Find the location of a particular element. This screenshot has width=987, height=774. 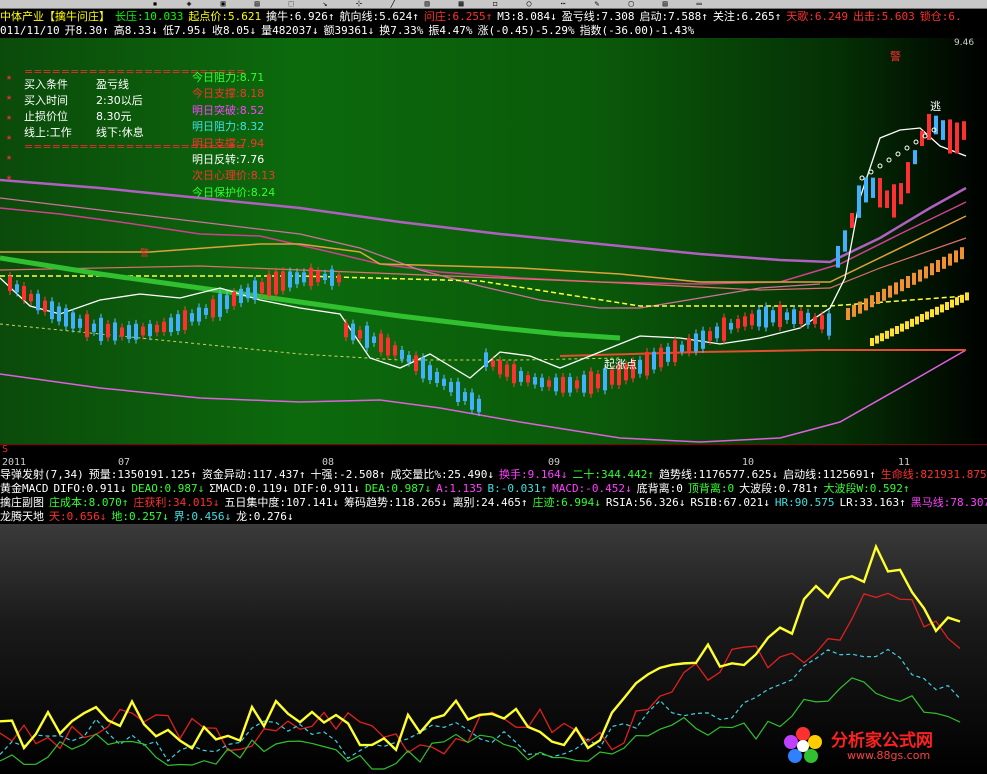

header-field: 航向线:5.624↑ is located at coordinates (379, 16).